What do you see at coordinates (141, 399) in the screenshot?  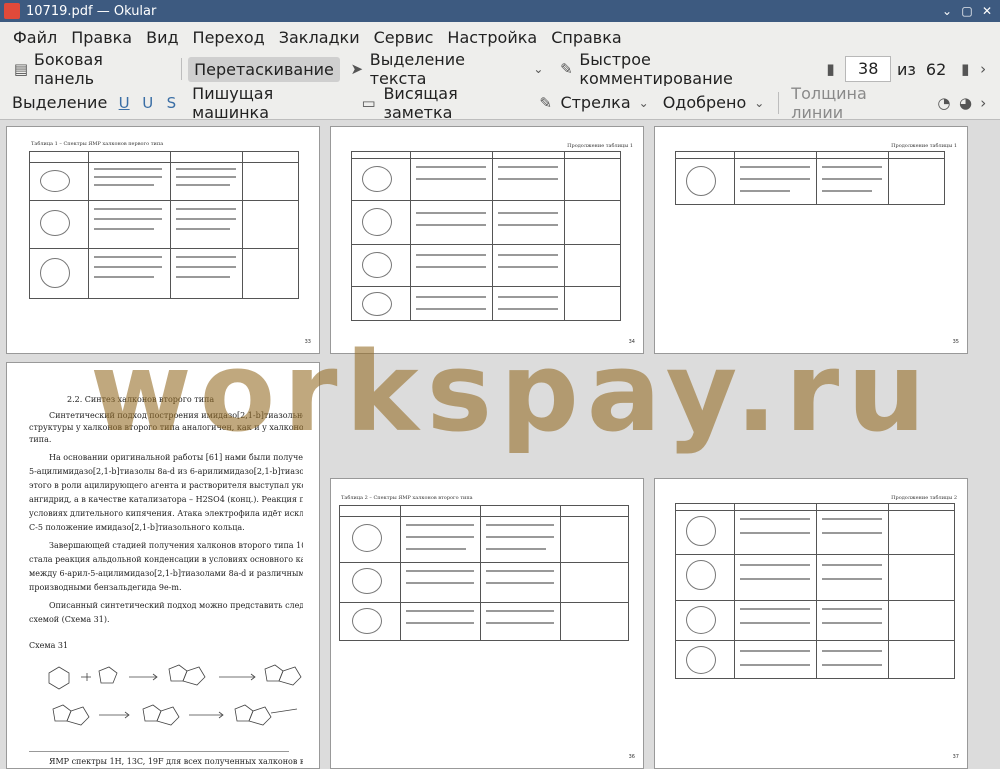 I see `section-heading: 2.2. Синтез халконов второго типа` at bounding box center [141, 399].